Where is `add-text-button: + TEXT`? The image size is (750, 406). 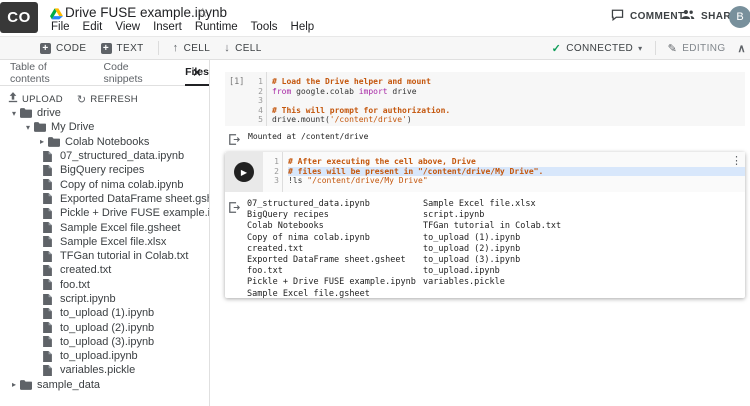
add-text-button: + TEXT is located at coordinates (122, 48).